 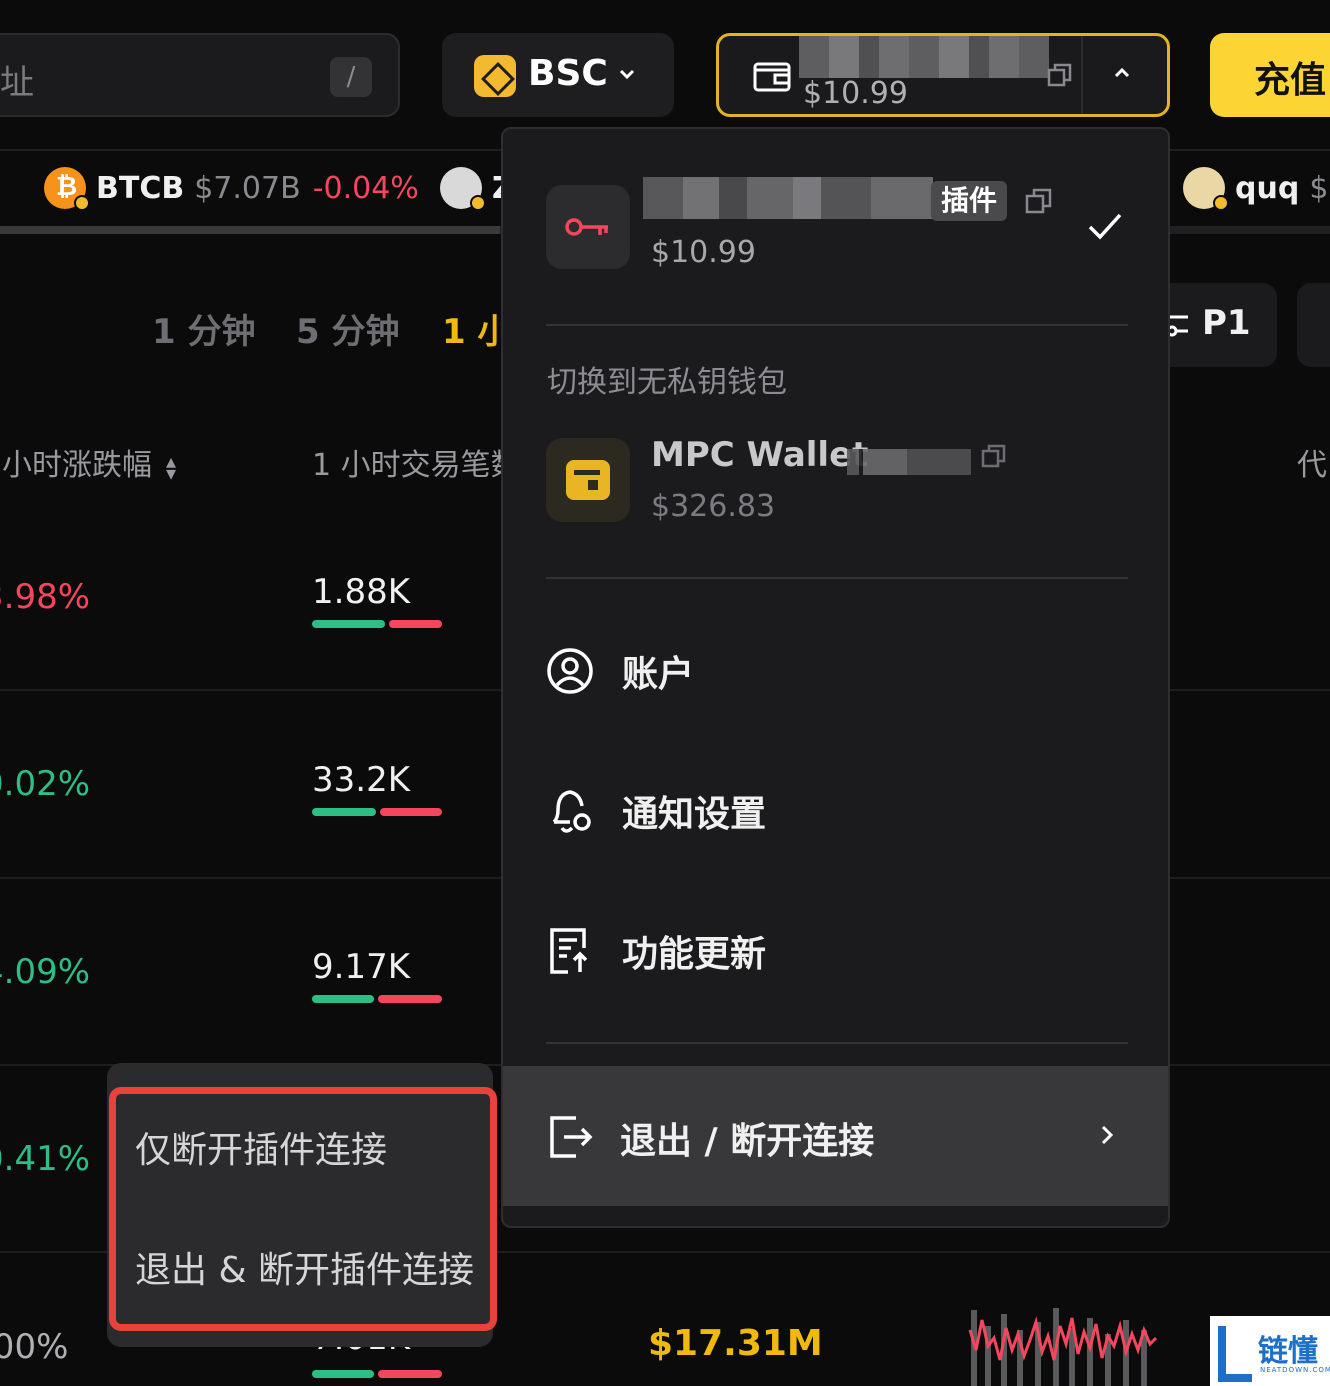 I want to click on menu-item-label: 功能更新, so click(x=694, y=954).